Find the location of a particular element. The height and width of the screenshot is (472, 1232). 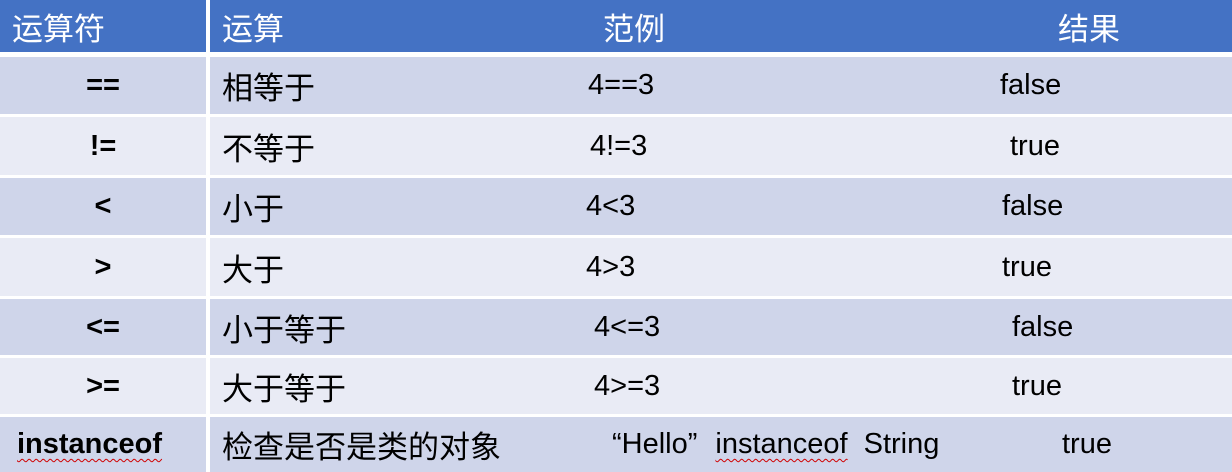

operator-cell: != is located at coordinates (103, 145).